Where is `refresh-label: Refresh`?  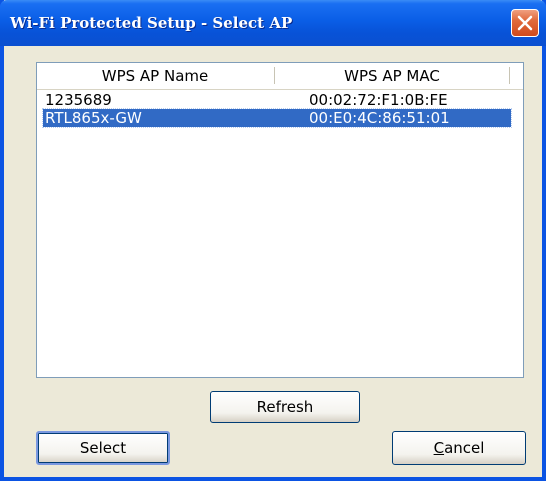
refresh-label: Refresh is located at coordinates (285, 407).